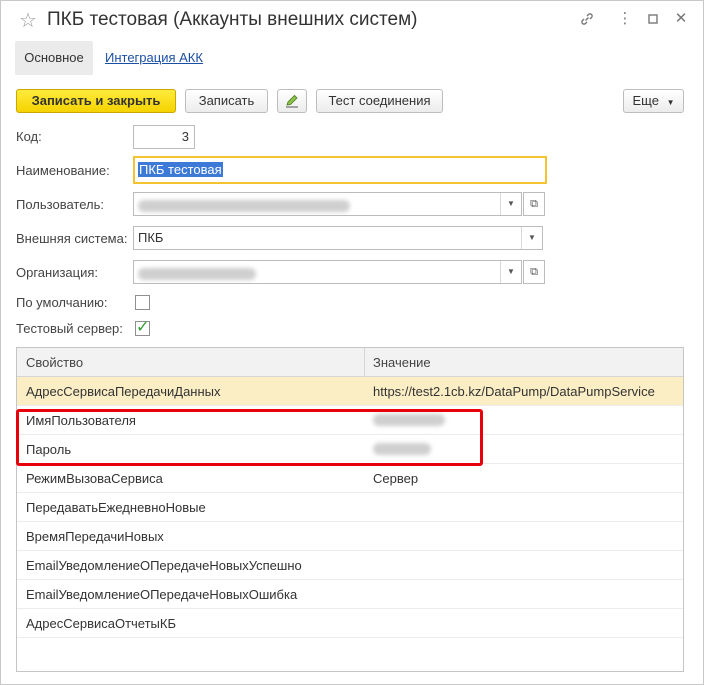  I want to click on test-server-checkbox: ✓, so click(142, 327).